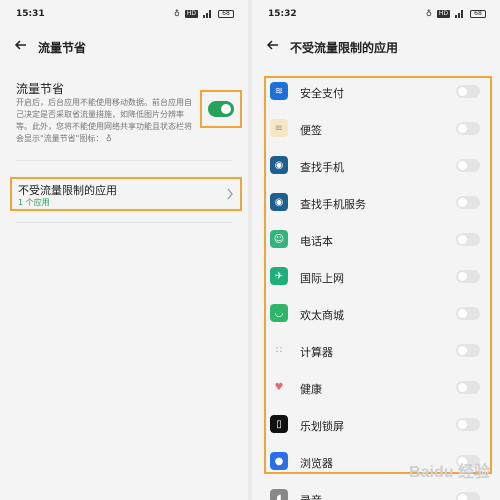 The image size is (500, 500). What do you see at coordinates (124, 47) in the screenshot?
I see `app-bar: 流量节省` at bounding box center [124, 47].